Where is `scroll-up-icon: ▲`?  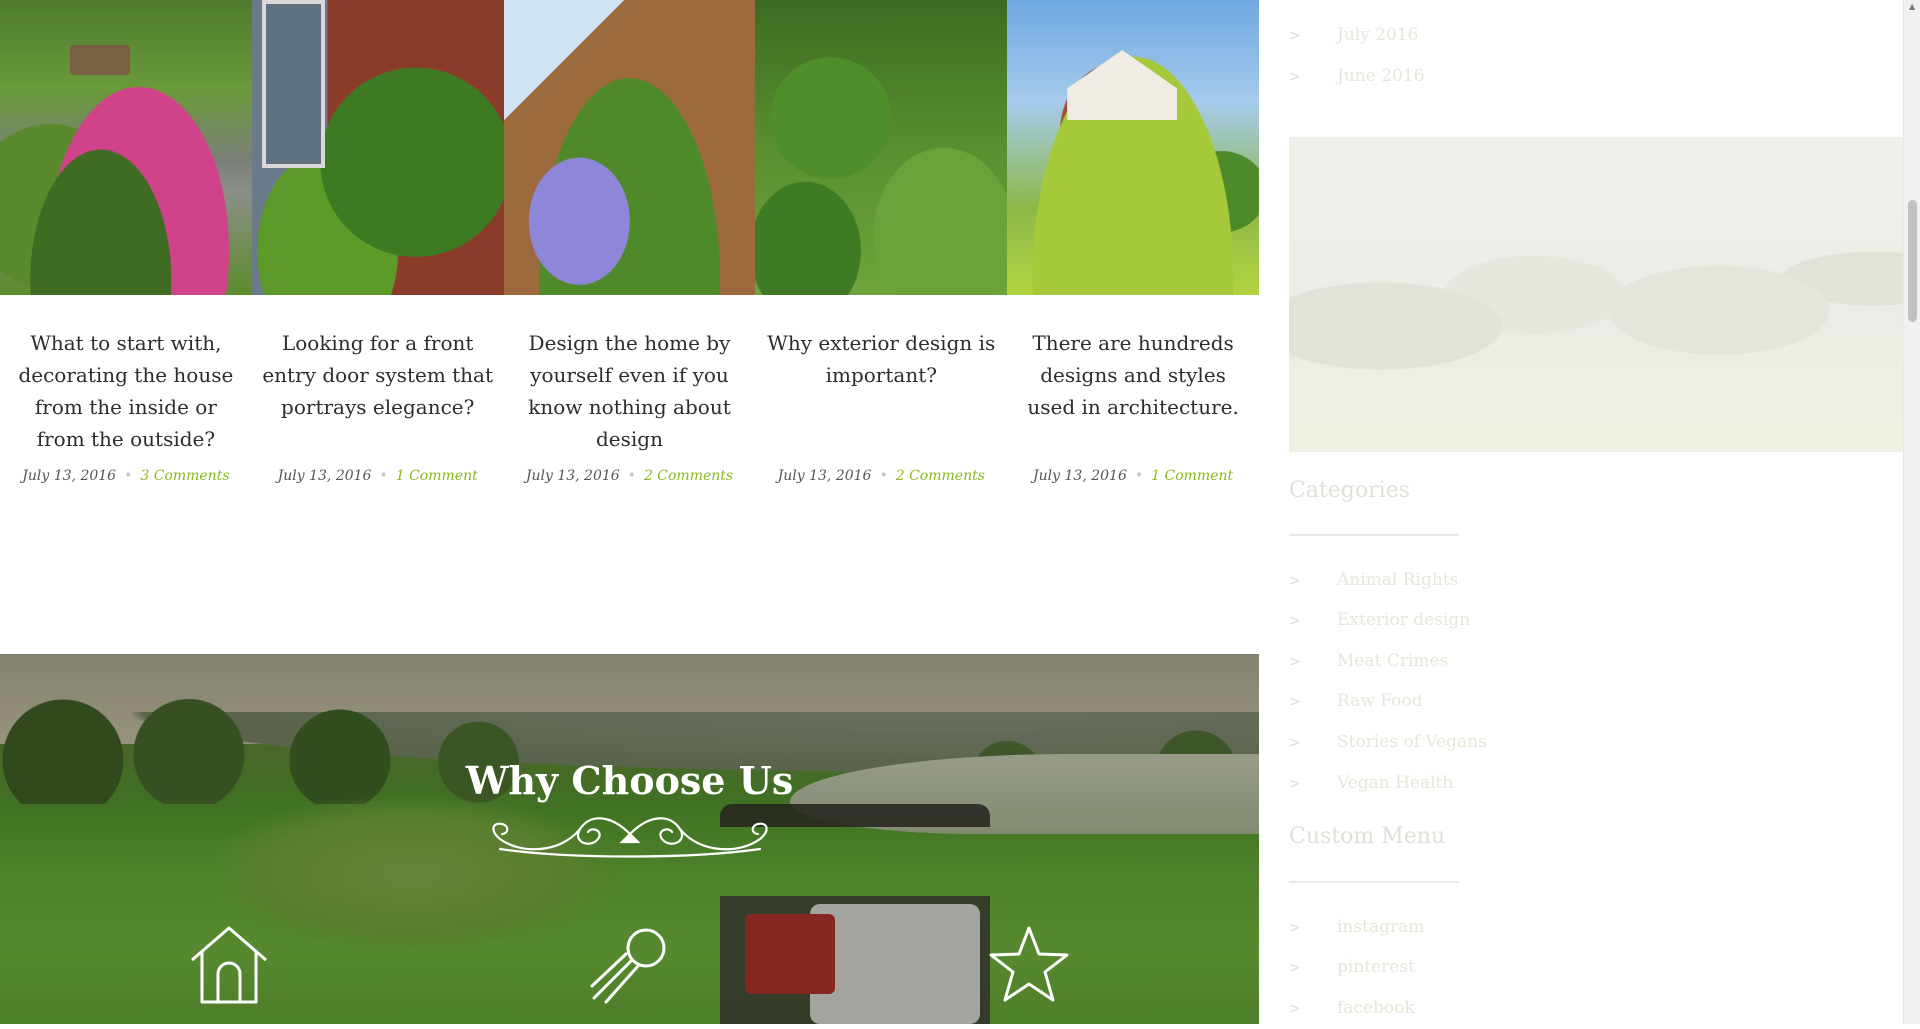
scroll-up-icon: ▲ is located at coordinates (1912, 6).